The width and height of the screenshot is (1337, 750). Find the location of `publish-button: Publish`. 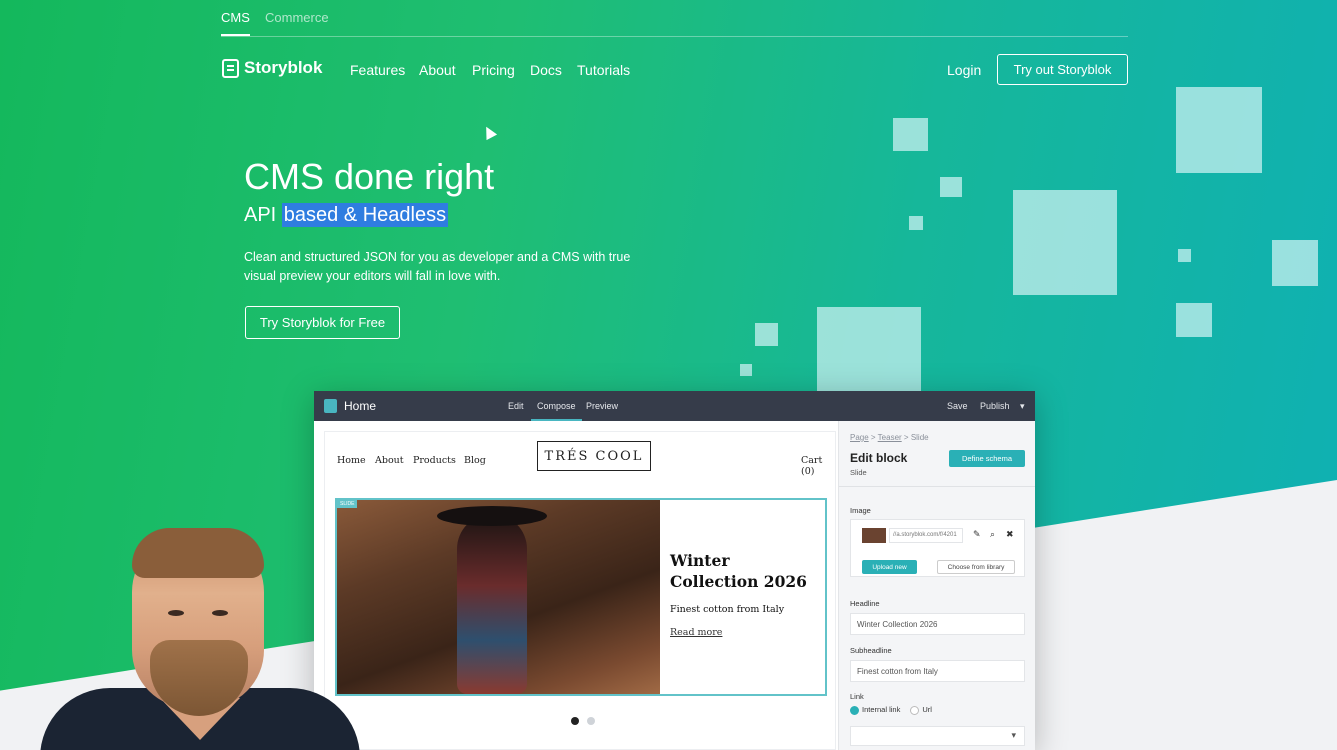

publish-button: Publish is located at coordinates (995, 406).